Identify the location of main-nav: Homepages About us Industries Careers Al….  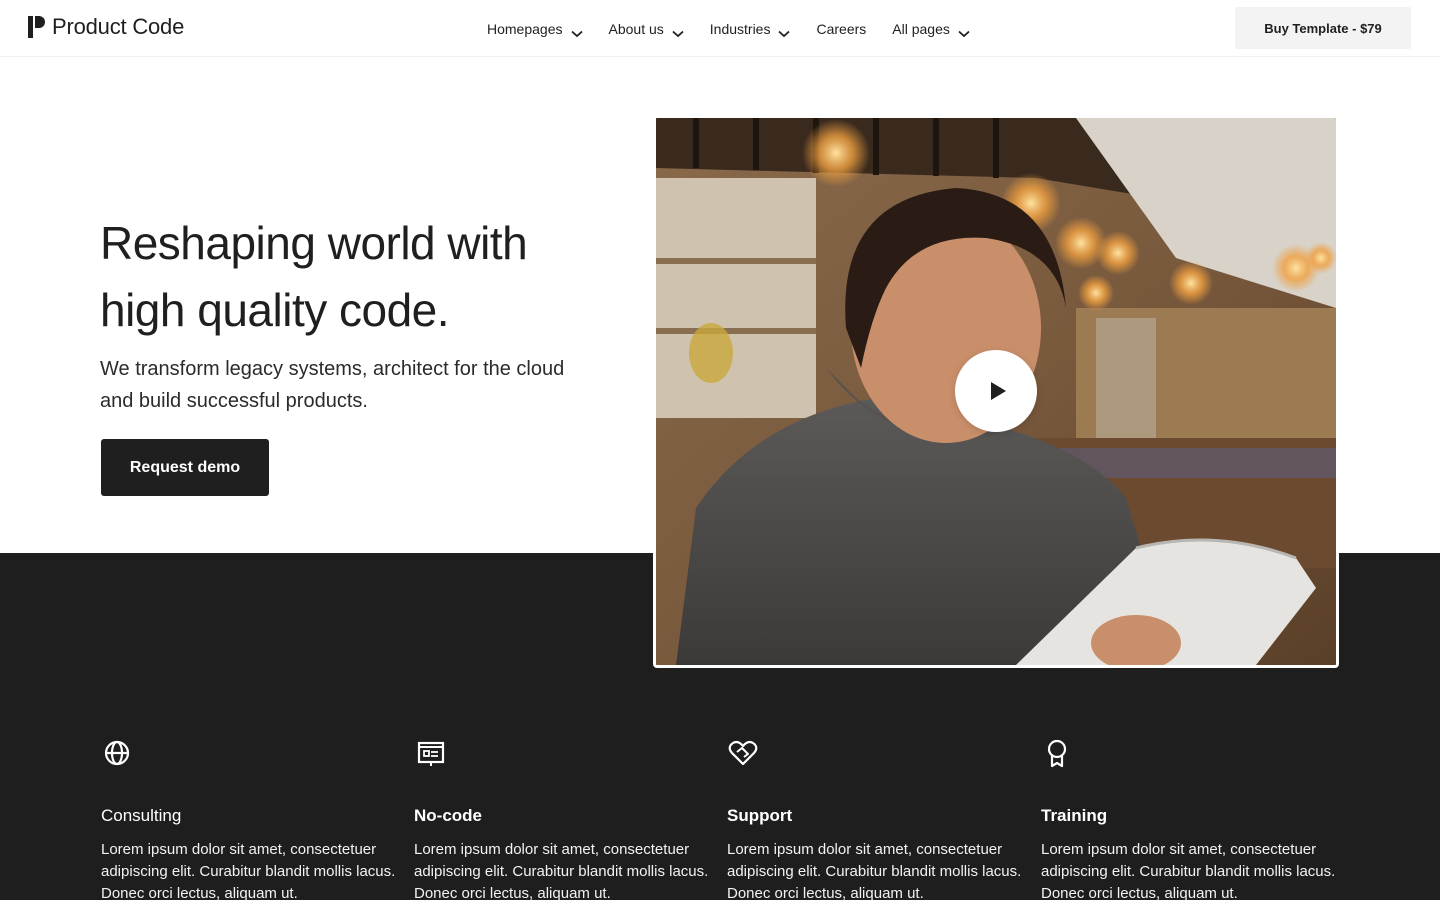
(728, 28).